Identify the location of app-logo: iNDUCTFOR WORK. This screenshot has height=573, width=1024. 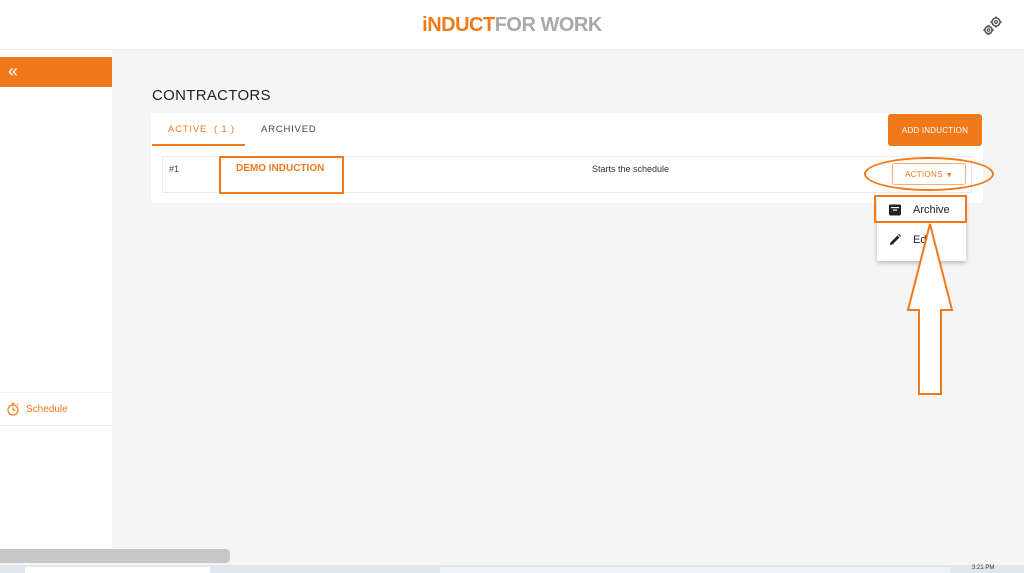
(512, 25).